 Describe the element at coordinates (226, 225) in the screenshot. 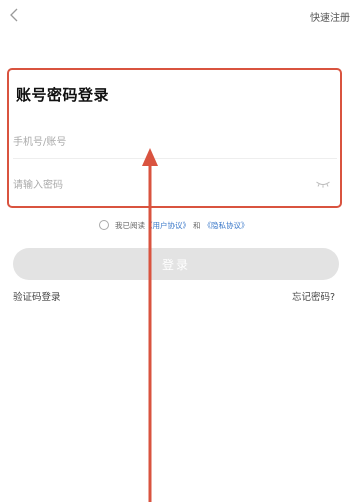

I see `privacy-policy-link: 《隐私协议》` at that location.